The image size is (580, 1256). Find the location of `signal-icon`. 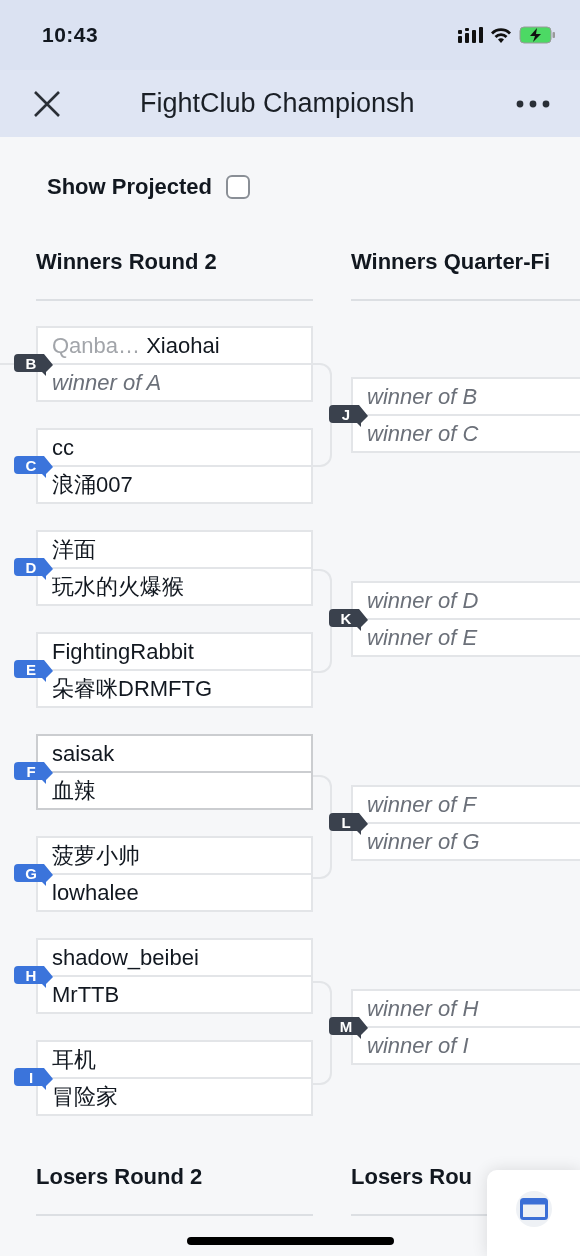

signal-icon is located at coordinates (470, 35).